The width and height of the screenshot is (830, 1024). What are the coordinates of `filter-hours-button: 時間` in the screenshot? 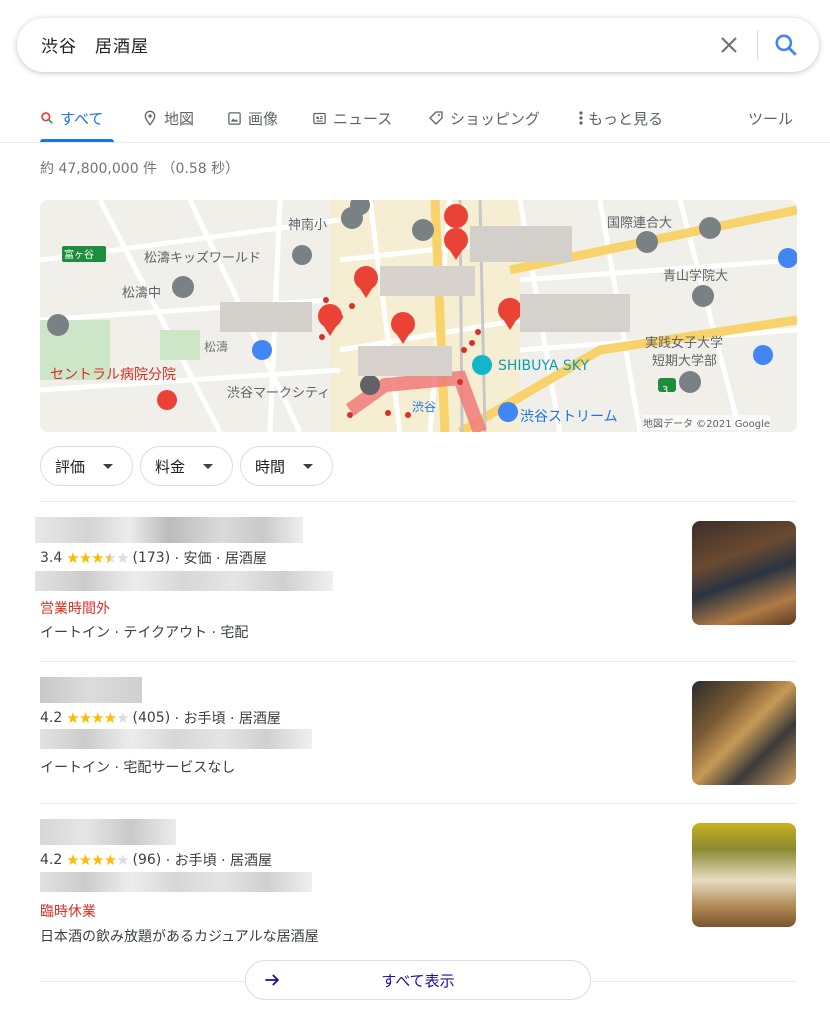 It's located at (286, 466).